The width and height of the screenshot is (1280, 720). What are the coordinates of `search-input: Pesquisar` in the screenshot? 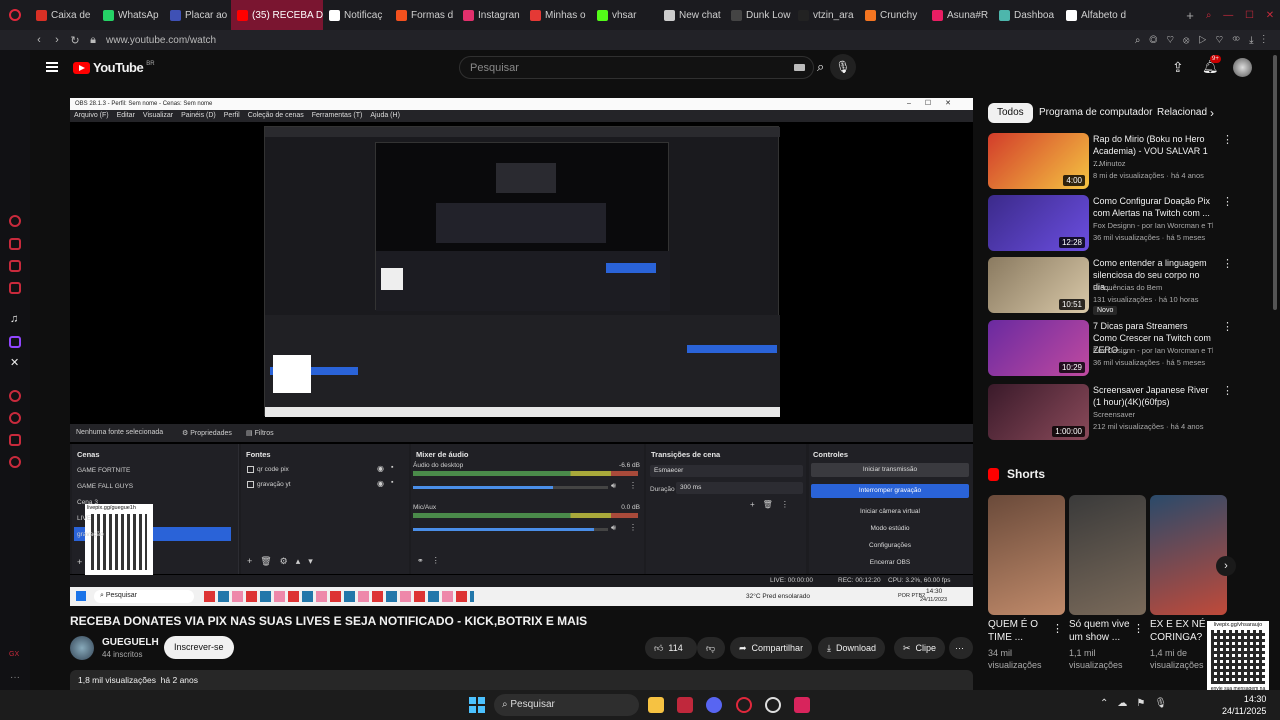 It's located at (636, 67).